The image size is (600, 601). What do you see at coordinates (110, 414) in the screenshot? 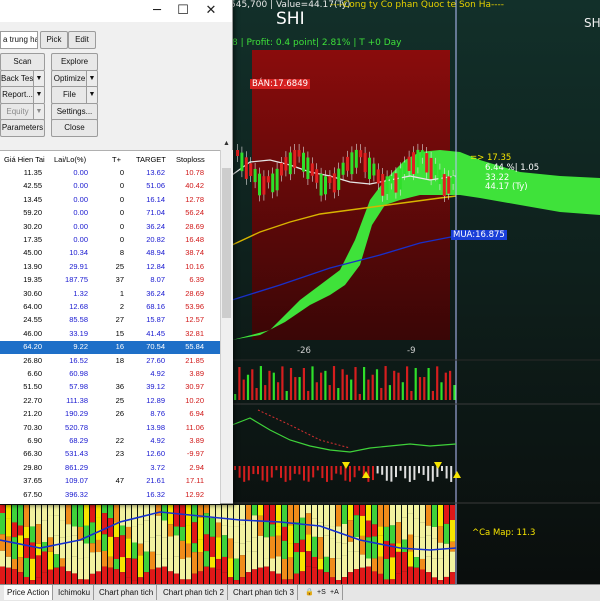
I see `table-row: 21.20 190.29 26 8.76 6.94` at bounding box center [110, 414].